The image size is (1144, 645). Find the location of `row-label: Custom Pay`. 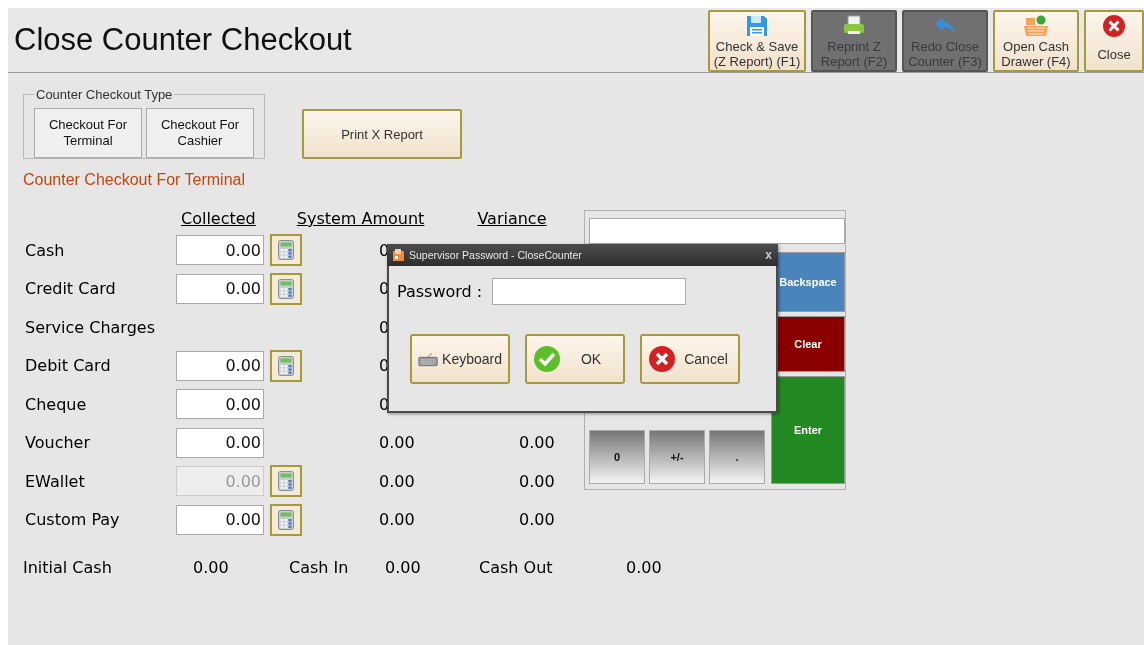

row-label: Custom Pay is located at coordinates (72, 520).